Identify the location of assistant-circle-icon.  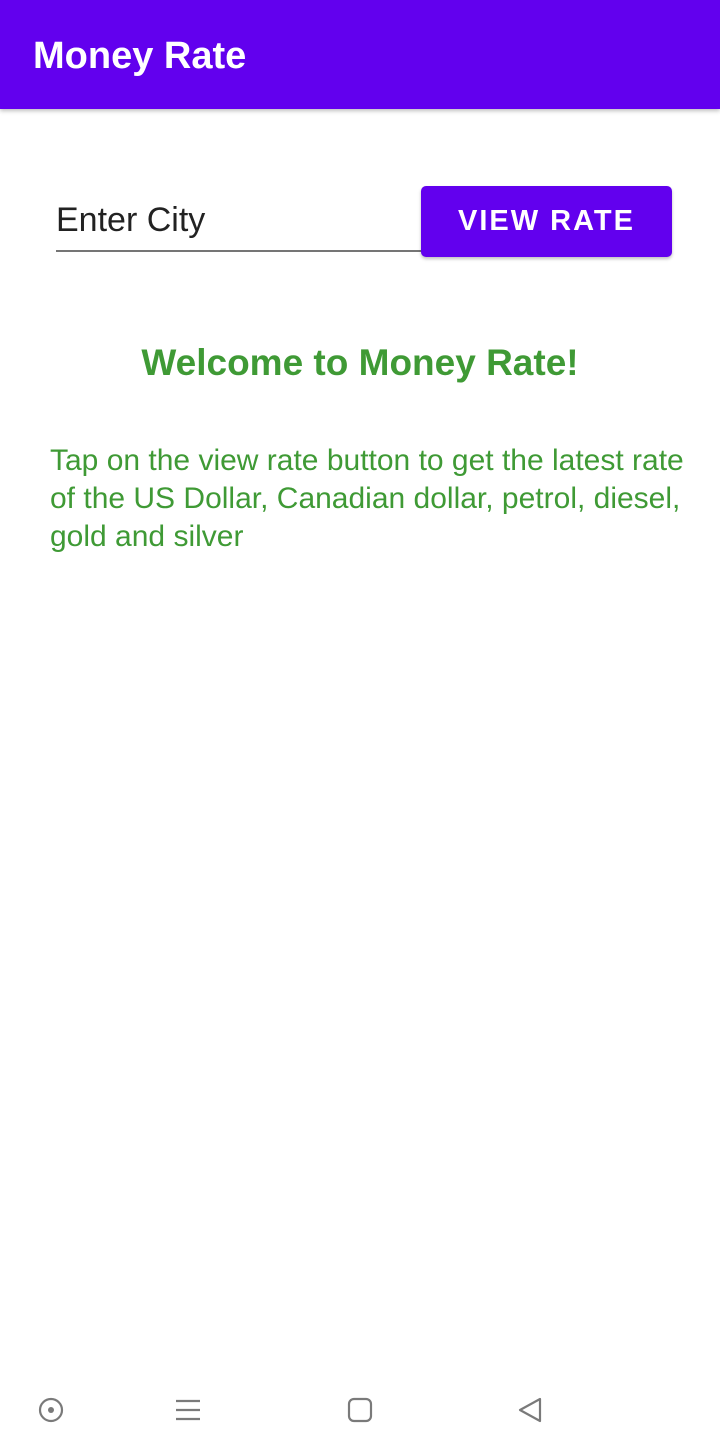
(51, 1410).